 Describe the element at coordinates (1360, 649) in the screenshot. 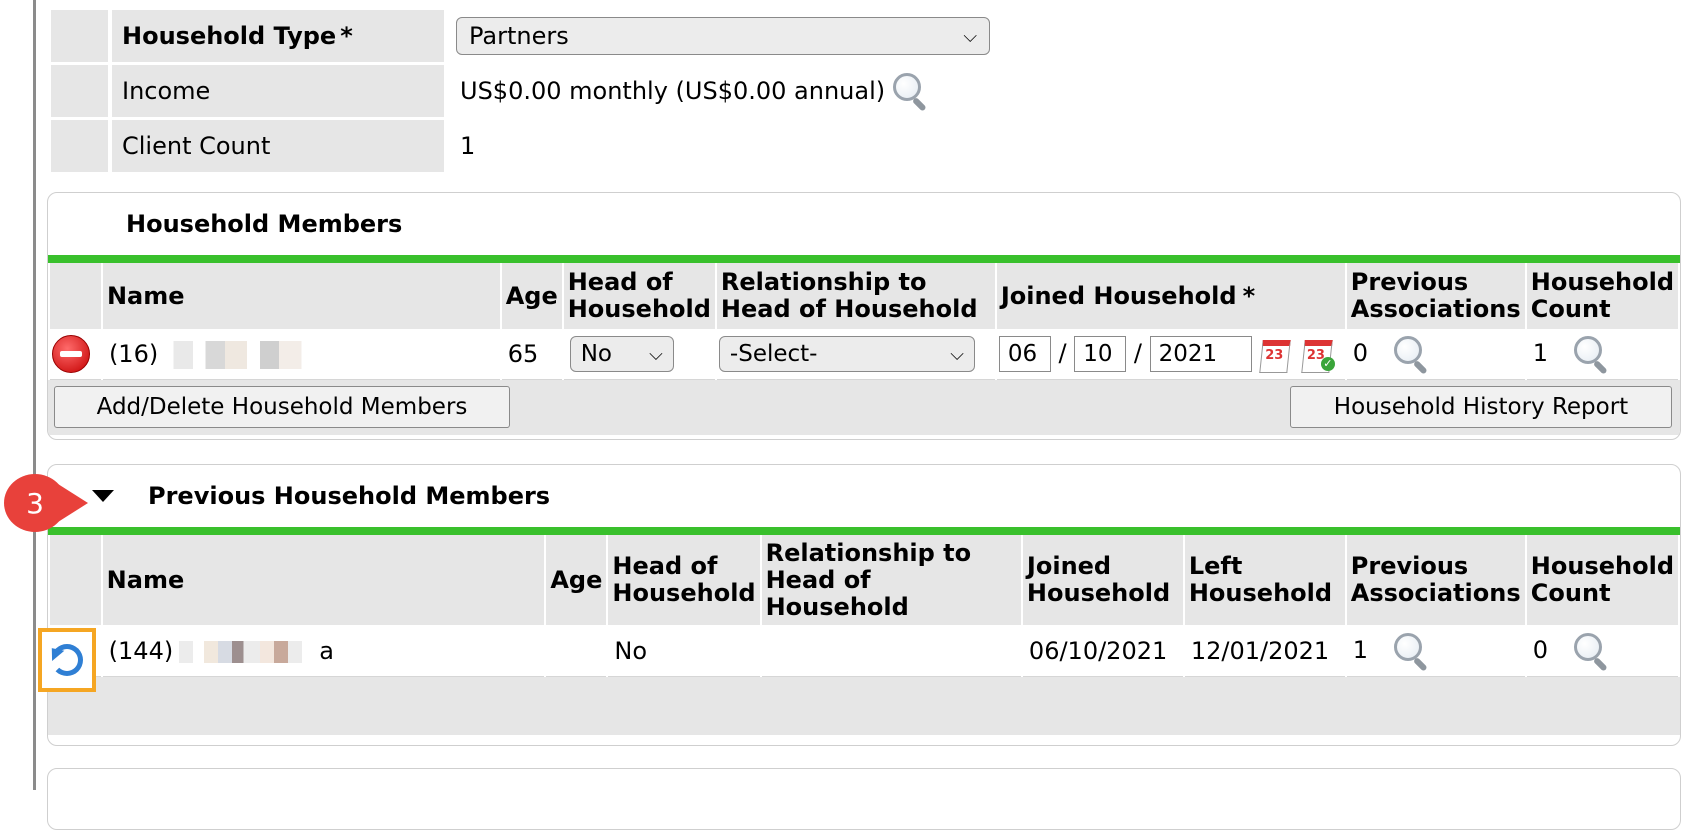

I see `prev-associations-value: 1` at that location.